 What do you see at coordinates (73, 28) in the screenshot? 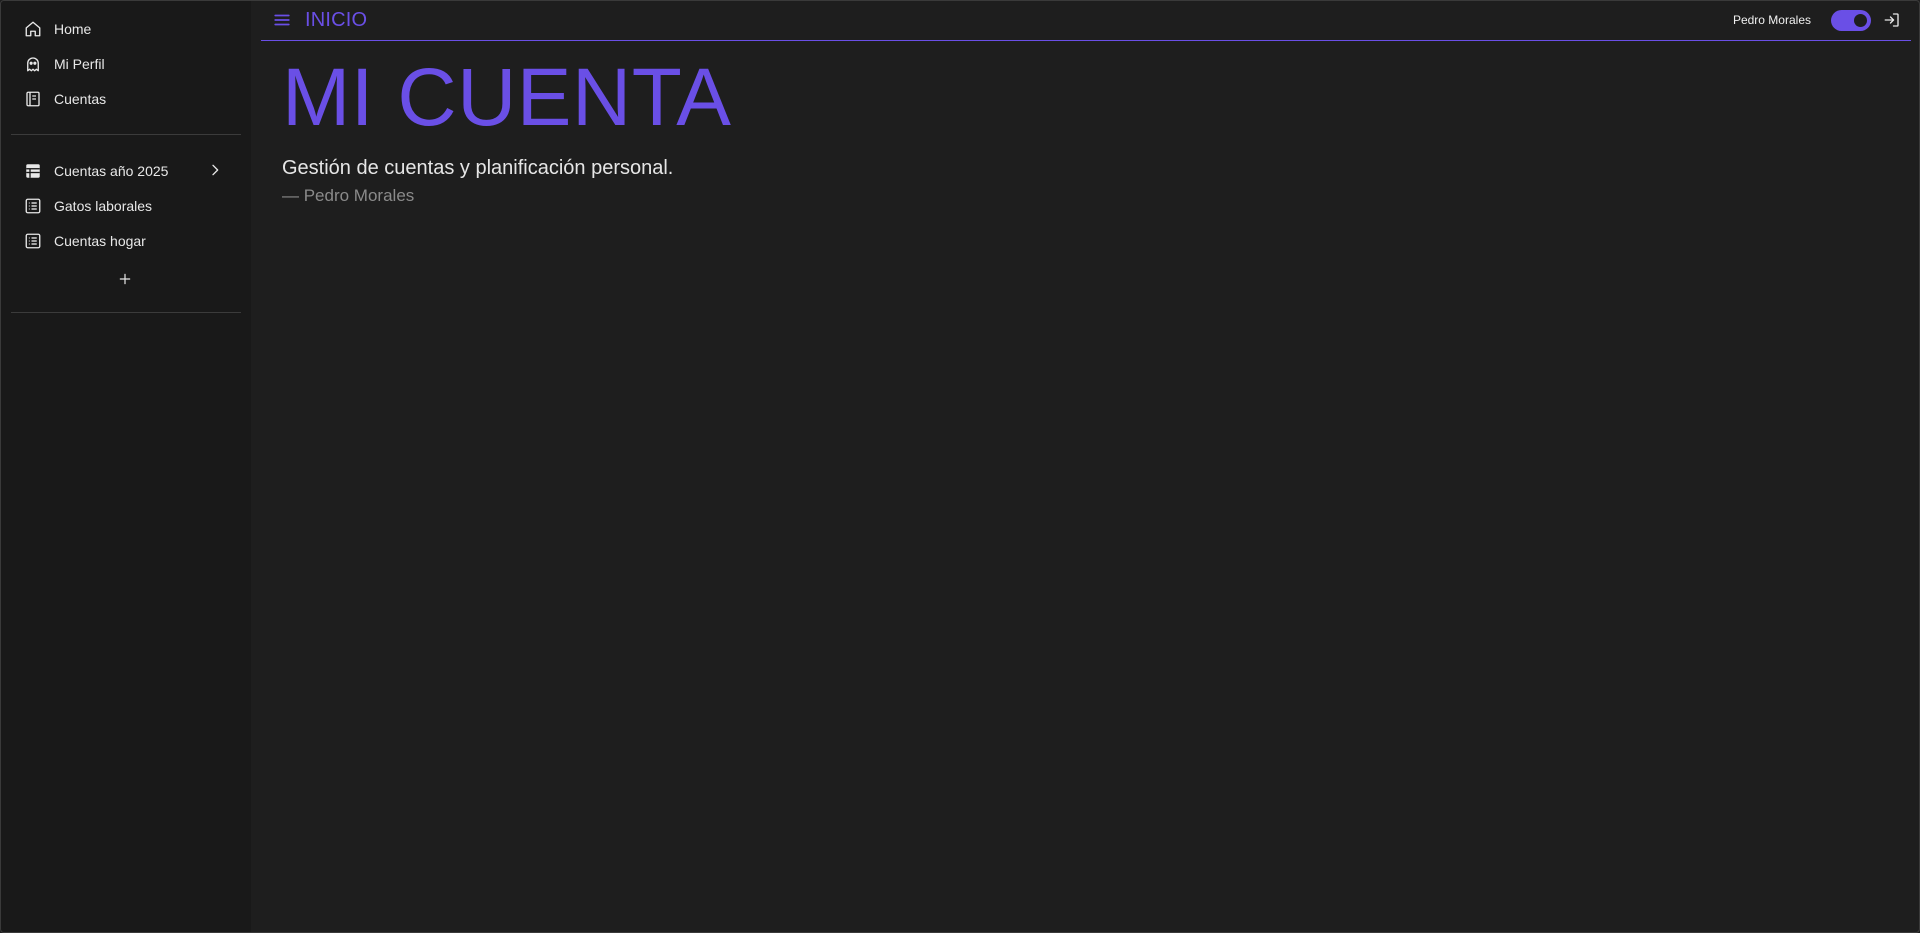
I see `sidebar-item-label: Home` at bounding box center [73, 28].